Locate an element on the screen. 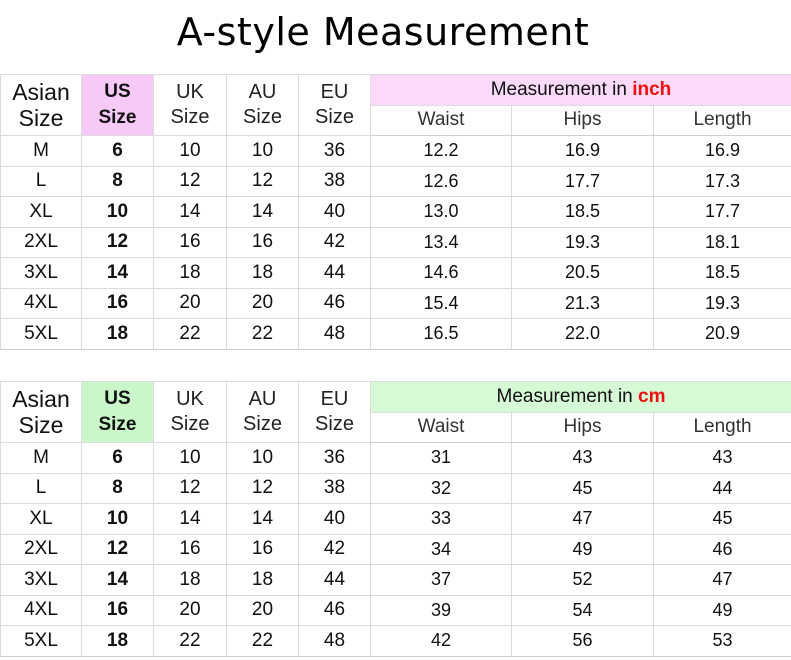 This screenshot has width=791, height=660. waist-header: Waist is located at coordinates (441, 120).